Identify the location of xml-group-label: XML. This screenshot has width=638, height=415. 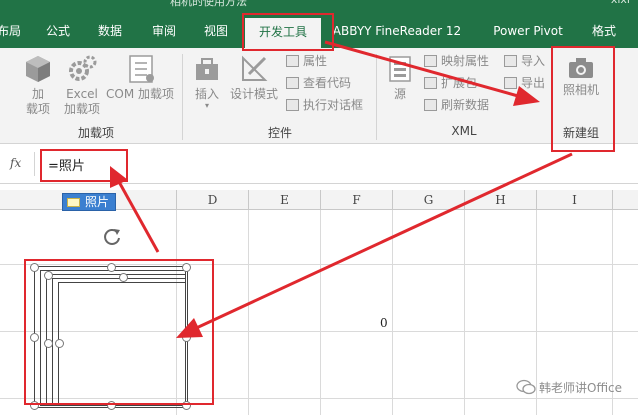
(464, 131).